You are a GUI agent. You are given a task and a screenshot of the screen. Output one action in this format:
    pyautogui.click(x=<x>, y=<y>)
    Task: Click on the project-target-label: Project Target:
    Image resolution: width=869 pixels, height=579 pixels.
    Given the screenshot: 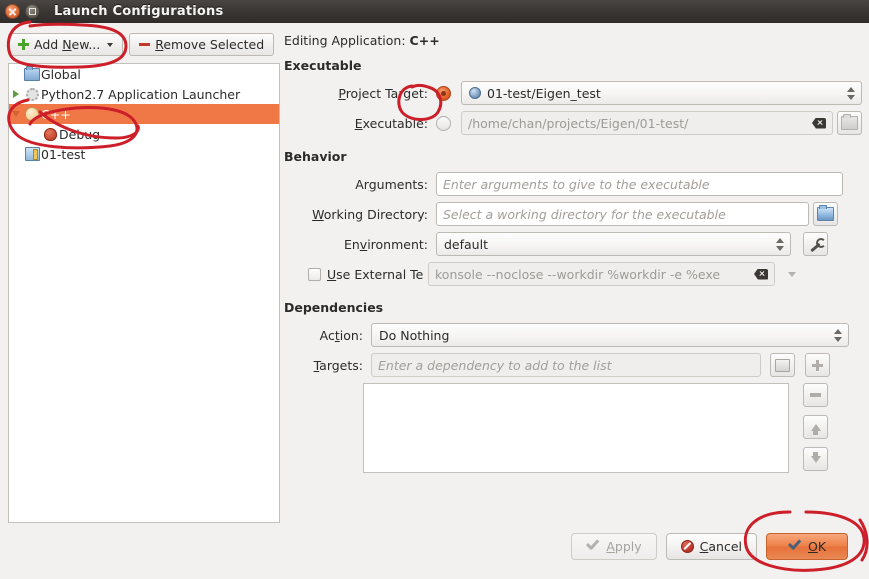 What is the action you would take?
    pyautogui.click(x=383, y=93)
    